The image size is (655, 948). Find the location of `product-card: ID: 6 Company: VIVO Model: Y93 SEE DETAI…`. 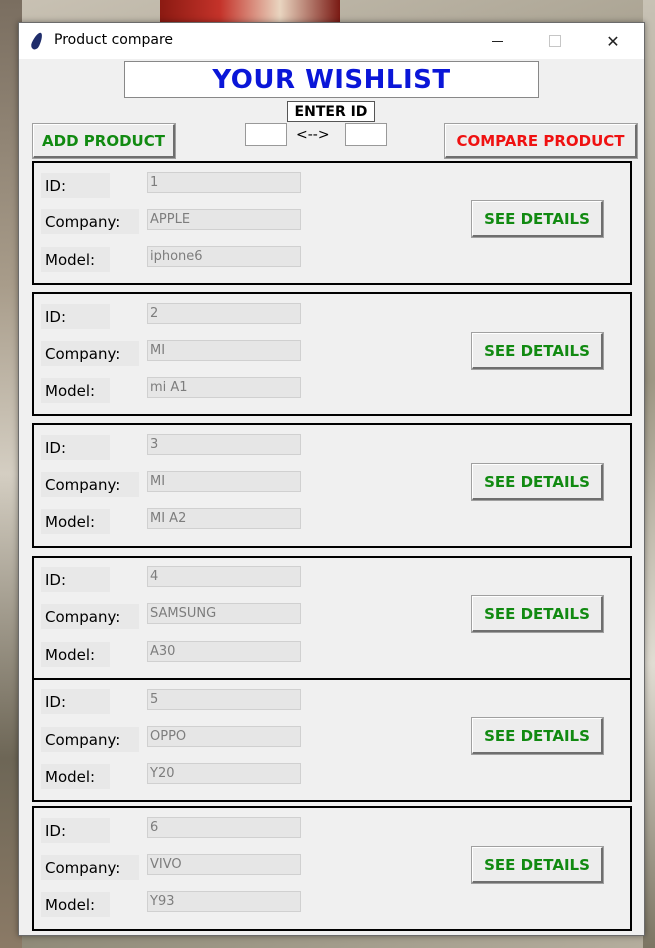

product-card: ID: 6 Company: VIVO Model: Y93 SEE DETAI… is located at coordinates (332, 868).